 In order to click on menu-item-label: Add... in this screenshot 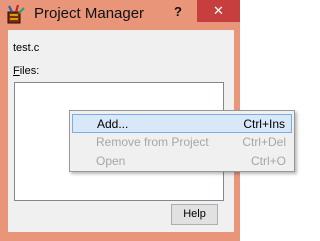, I will do `click(113, 124)`.